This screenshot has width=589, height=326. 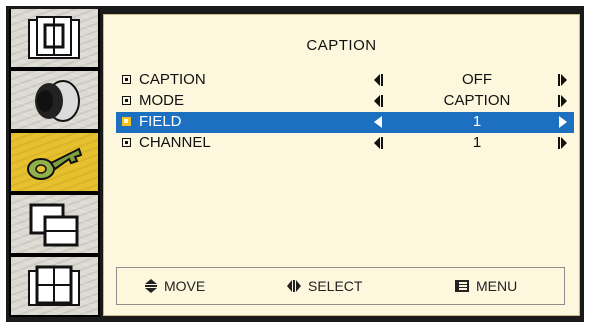 I want to click on move-updown-icon, so click(x=151, y=286).